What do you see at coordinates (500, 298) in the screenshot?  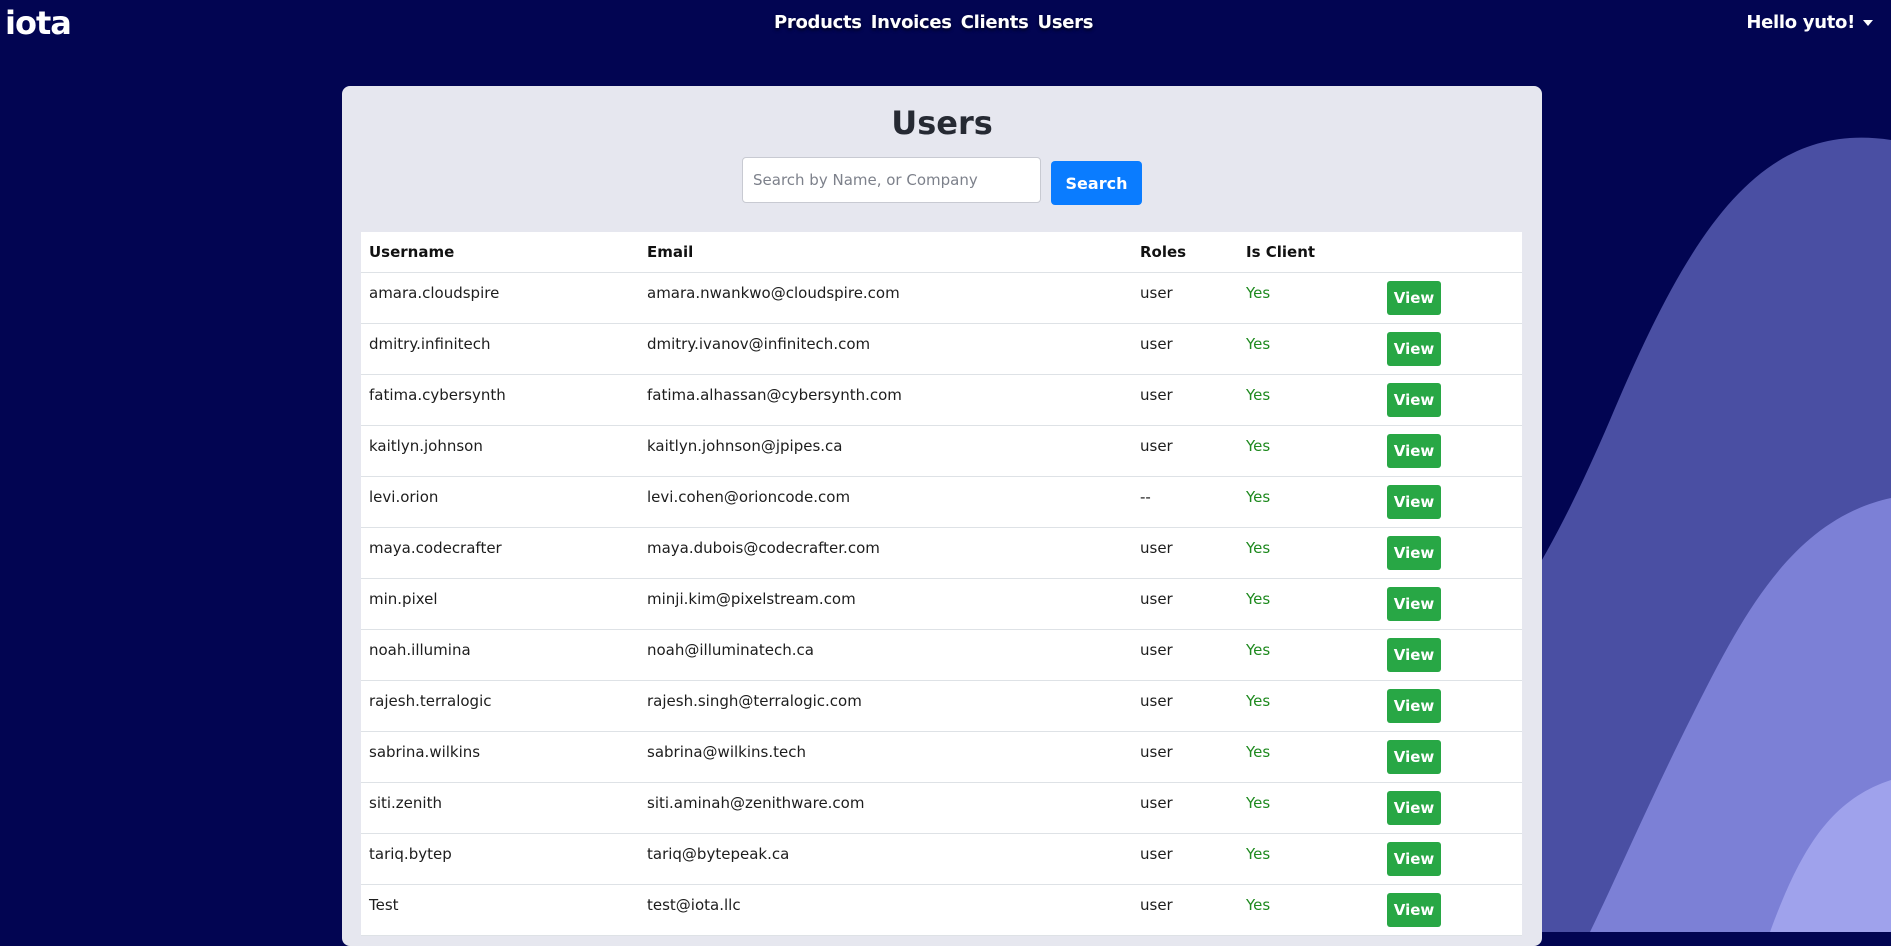 I see `cell-username: amara.cloudspire` at bounding box center [500, 298].